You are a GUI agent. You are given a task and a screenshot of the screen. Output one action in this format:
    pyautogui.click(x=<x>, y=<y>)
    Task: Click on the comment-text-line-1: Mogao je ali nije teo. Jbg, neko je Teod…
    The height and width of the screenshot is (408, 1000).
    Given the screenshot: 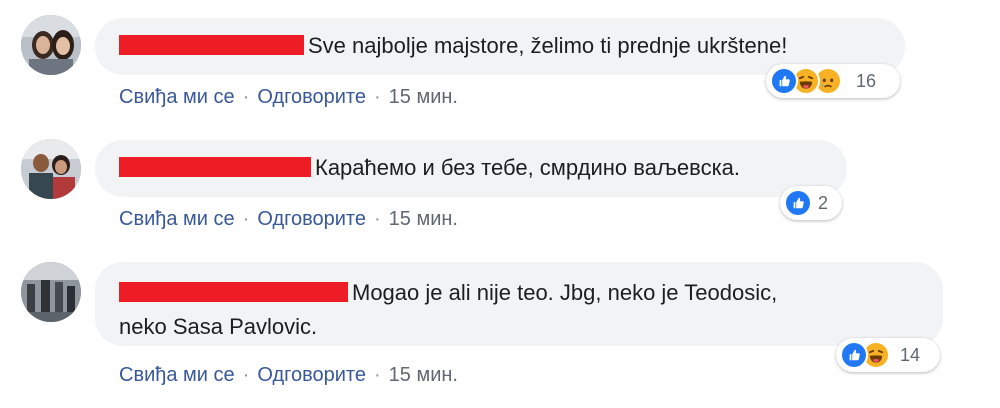 What is the action you would take?
    pyautogui.click(x=565, y=292)
    